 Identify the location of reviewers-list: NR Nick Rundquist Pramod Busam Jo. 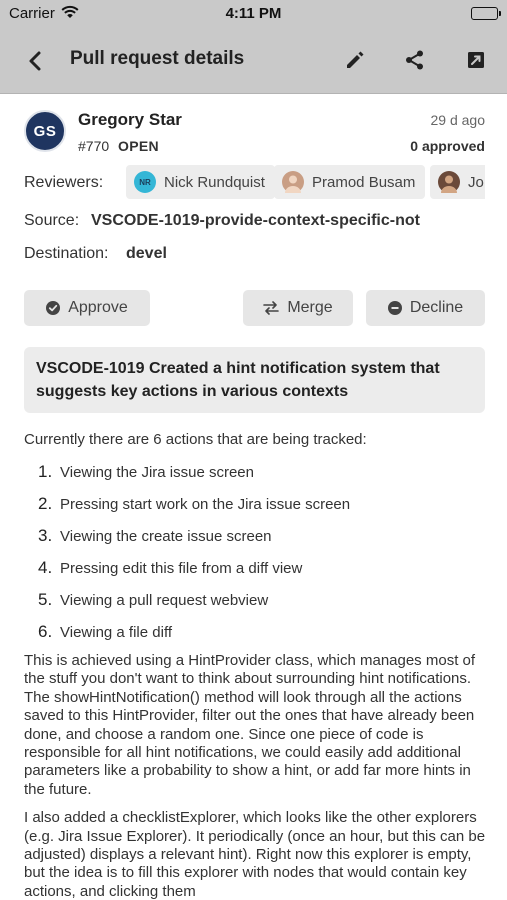
(301, 183).